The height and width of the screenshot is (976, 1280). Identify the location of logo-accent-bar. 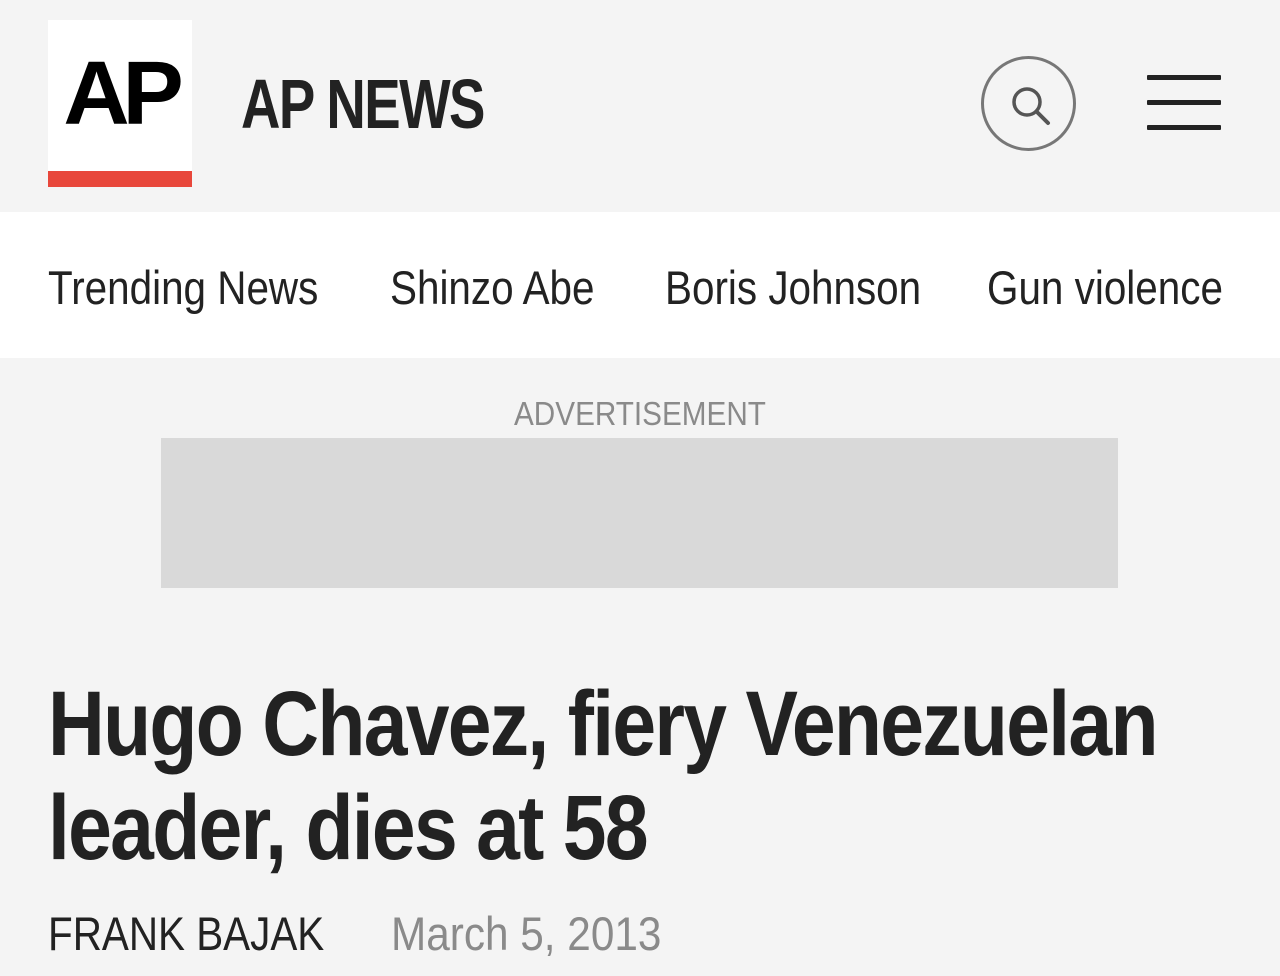
(120, 179).